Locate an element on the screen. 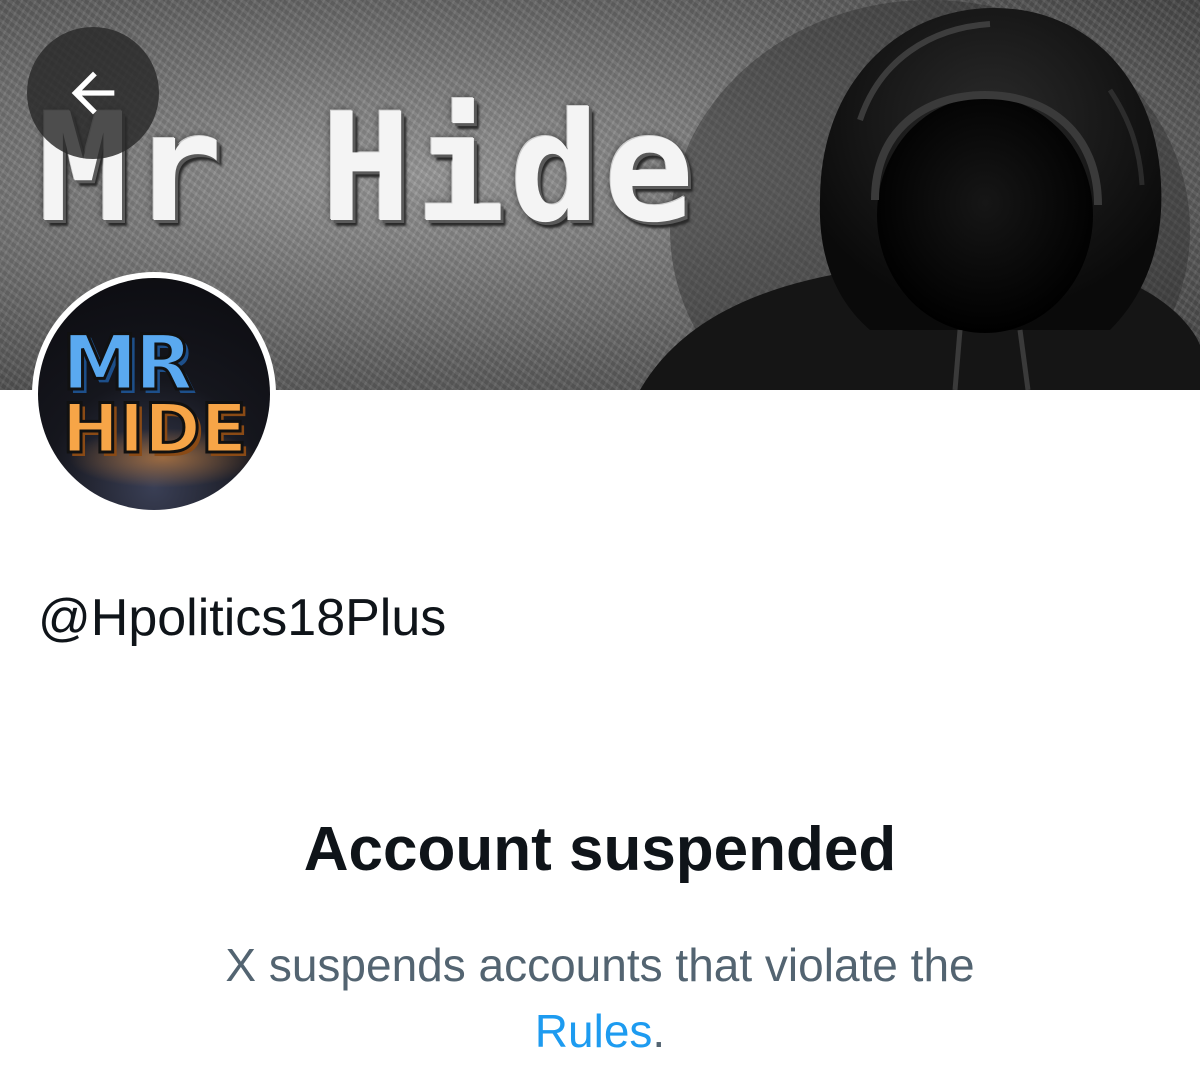 The image size is (1200, 1076). profile-handle: @Hpolitics18Plus is located at coordinates (242, 618).